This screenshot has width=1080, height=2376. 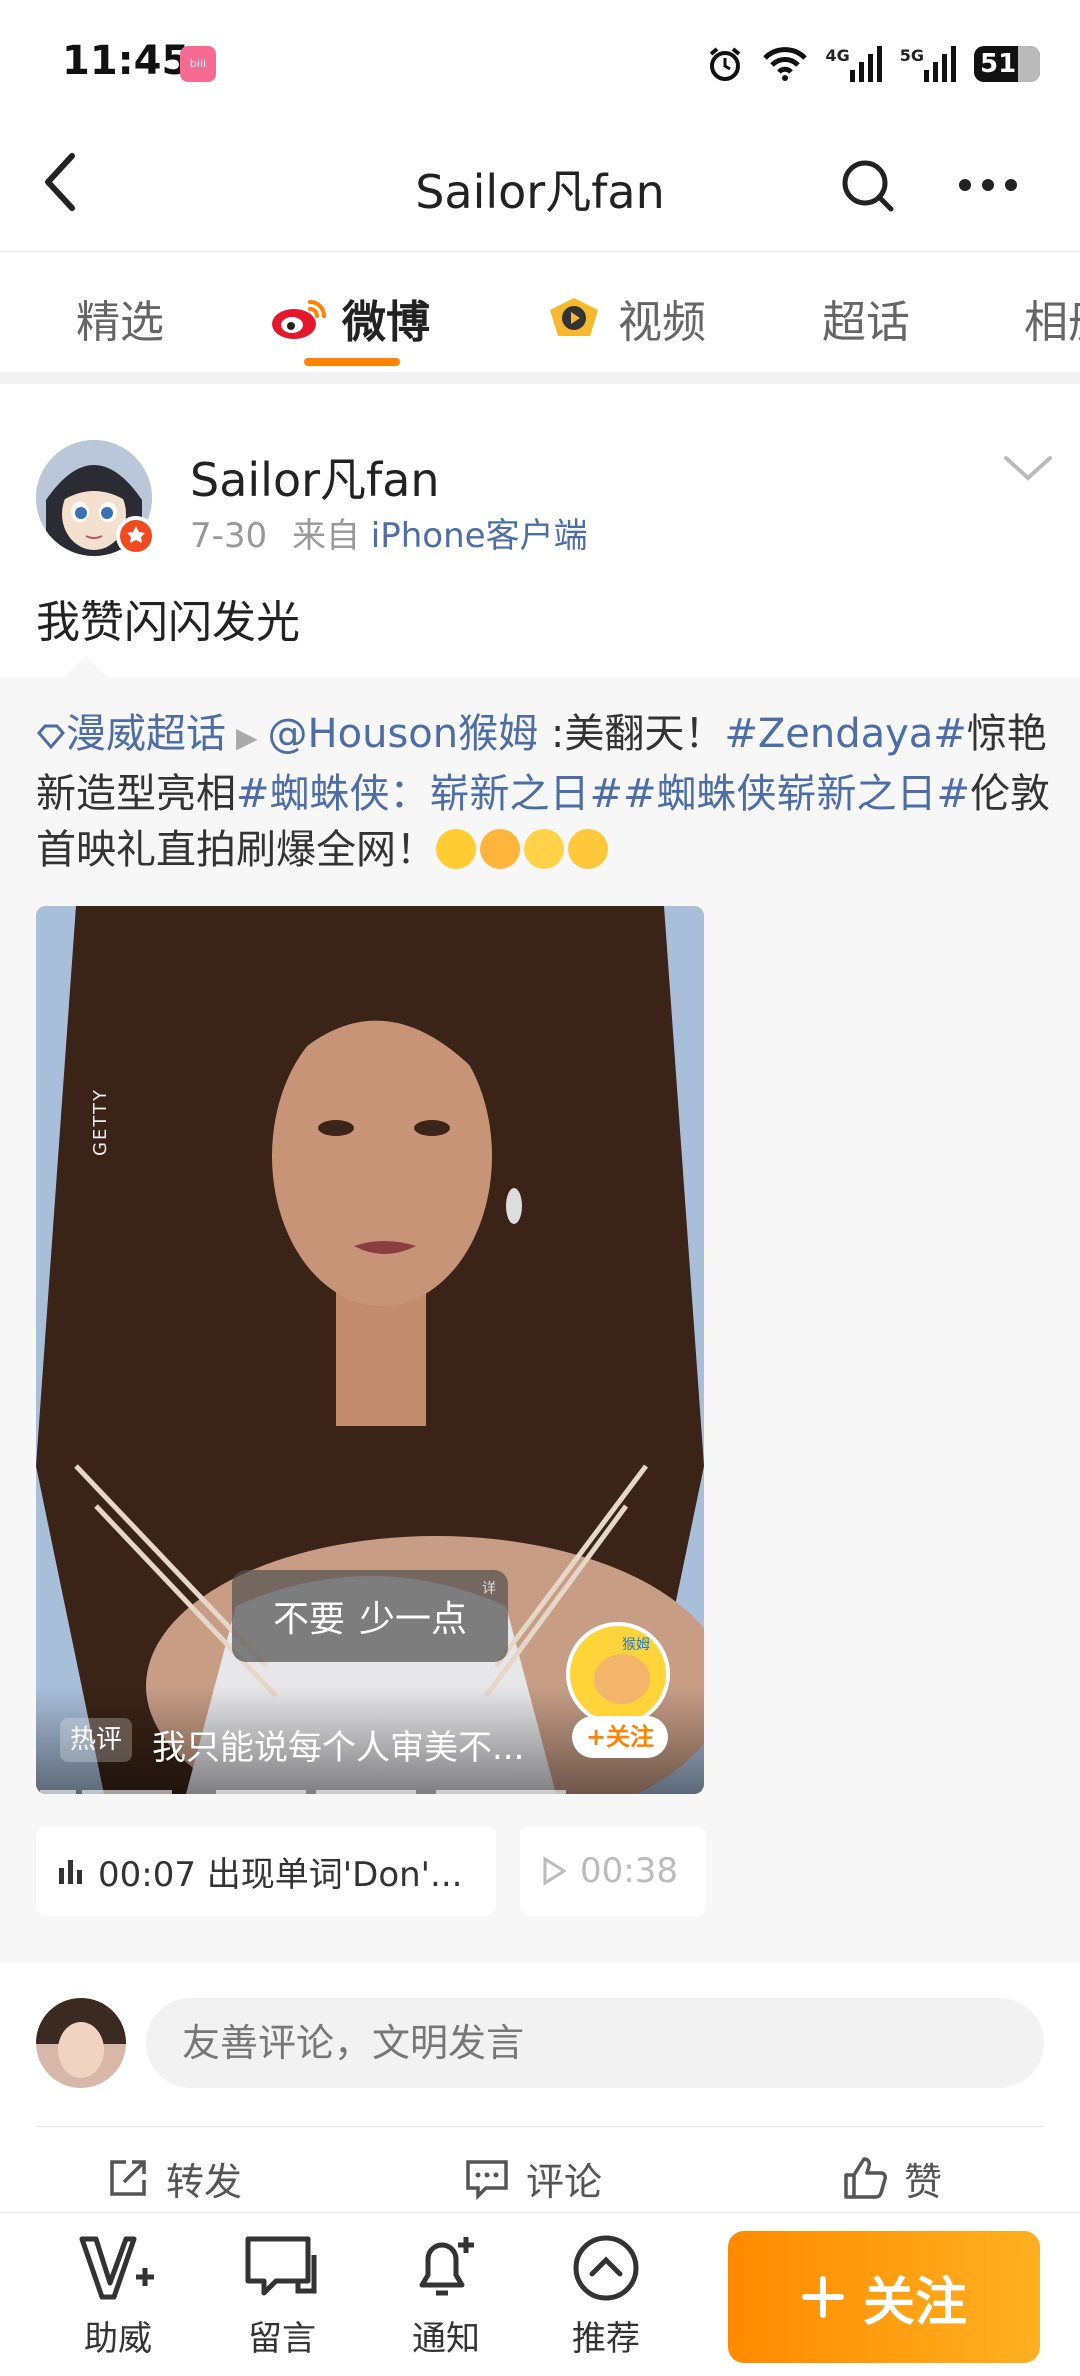 I want to click on bilibili-notification-icon: bili, so click(x=198, y=64).